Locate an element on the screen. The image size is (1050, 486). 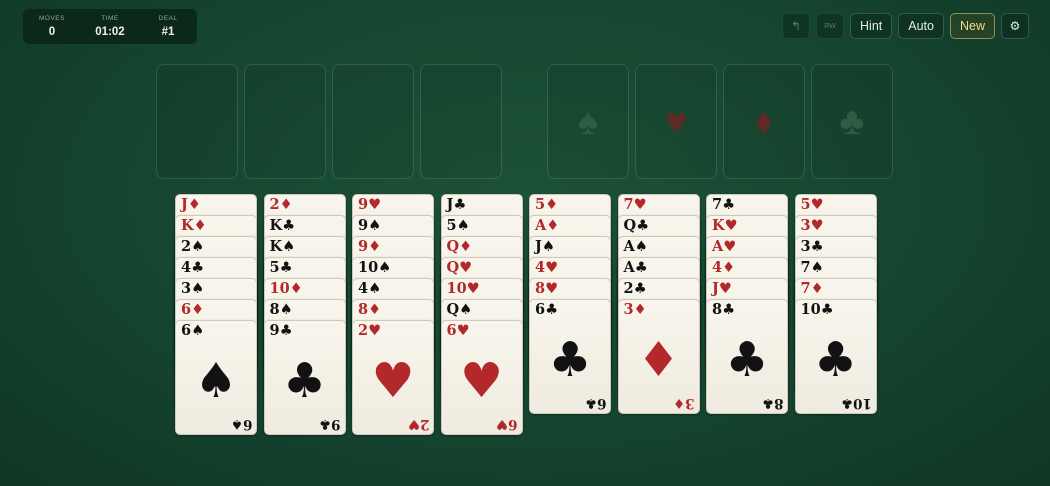
foundation-diamonds: ♦ is located at coordinates (764, 121).